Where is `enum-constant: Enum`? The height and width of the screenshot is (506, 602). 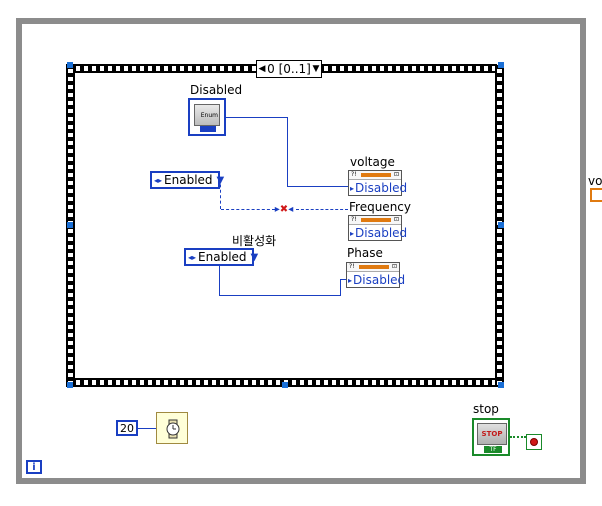 enum-constant: Enum is located at coordinates (207, 117).